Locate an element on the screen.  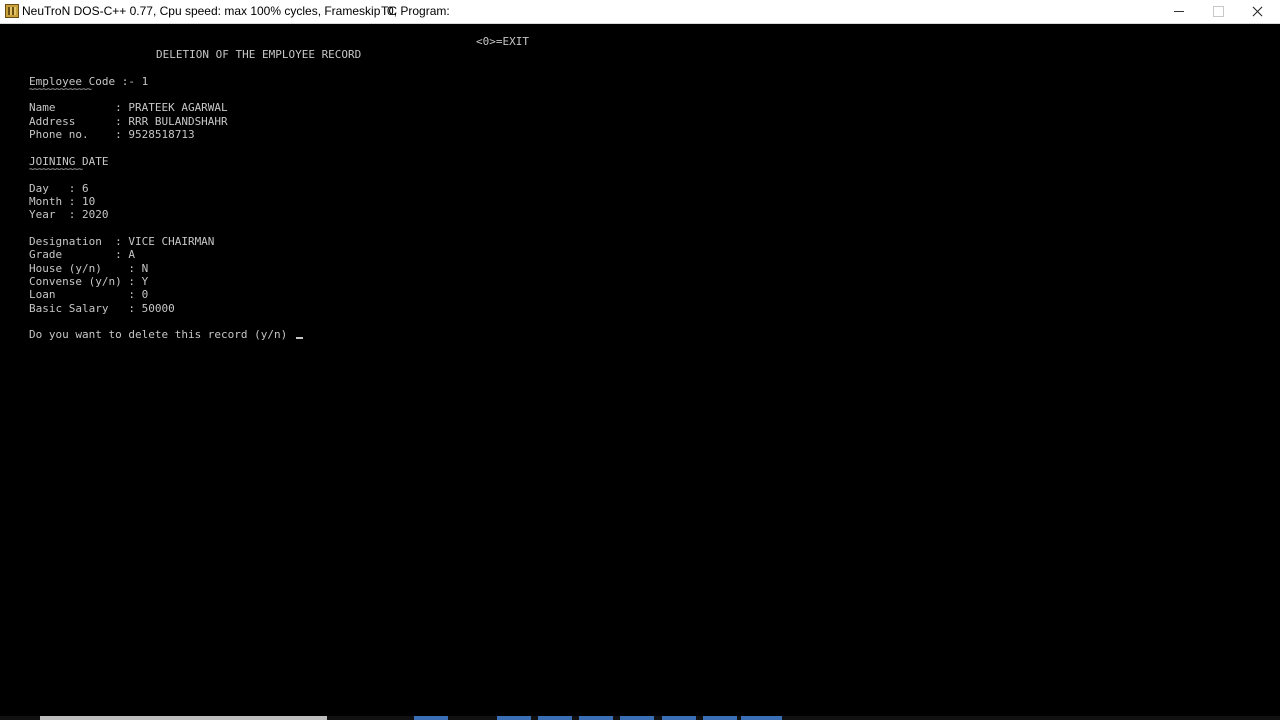
close-button is located at coordinates (1257, 11).